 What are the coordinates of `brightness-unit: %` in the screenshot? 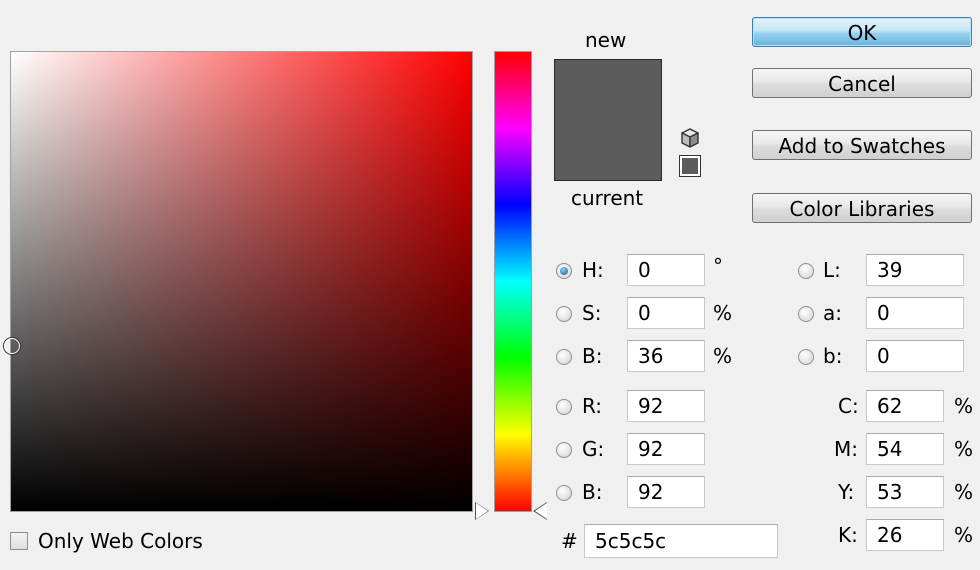 It's located at (723, 356).